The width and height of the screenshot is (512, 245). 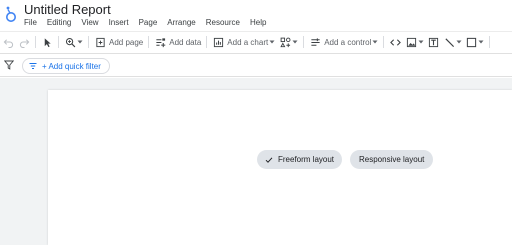 I want to click on menu-page: Page, so click(x=148, y=23).